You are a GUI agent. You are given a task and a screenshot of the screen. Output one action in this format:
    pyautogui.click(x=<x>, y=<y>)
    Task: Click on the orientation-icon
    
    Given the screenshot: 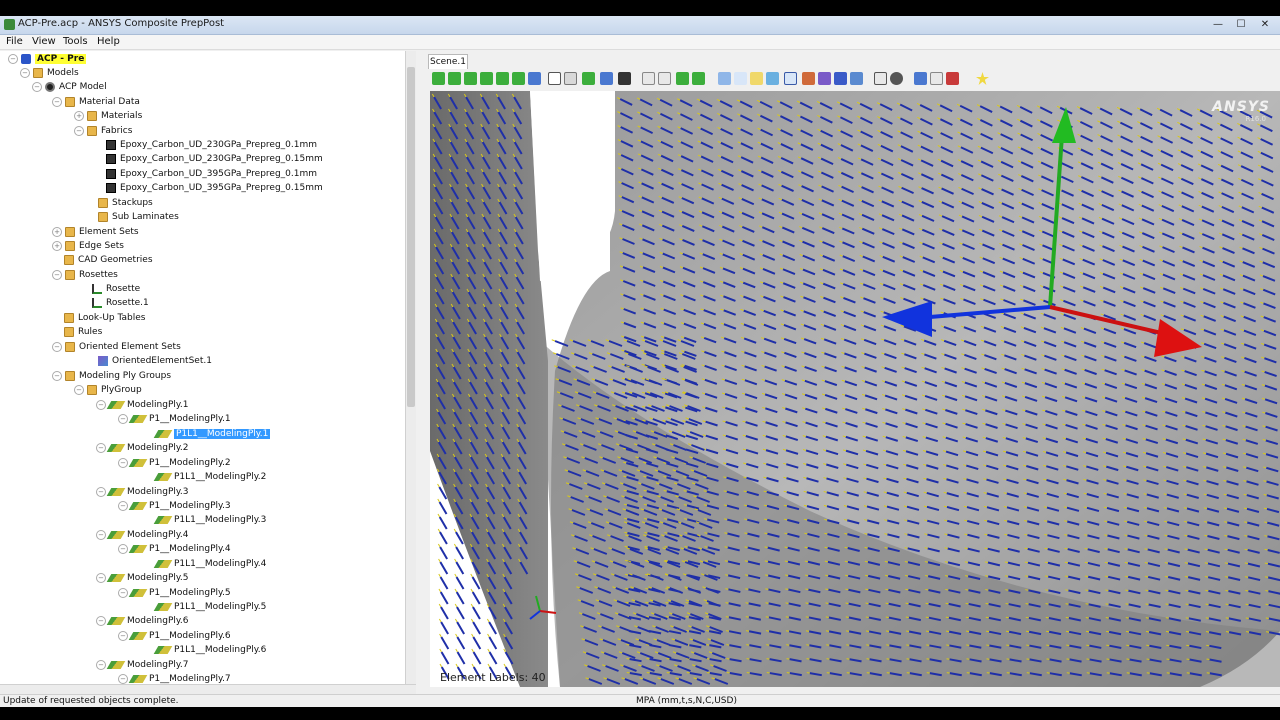 What is the action you would take?
    pyautogui.click(x=756, y=78)
    